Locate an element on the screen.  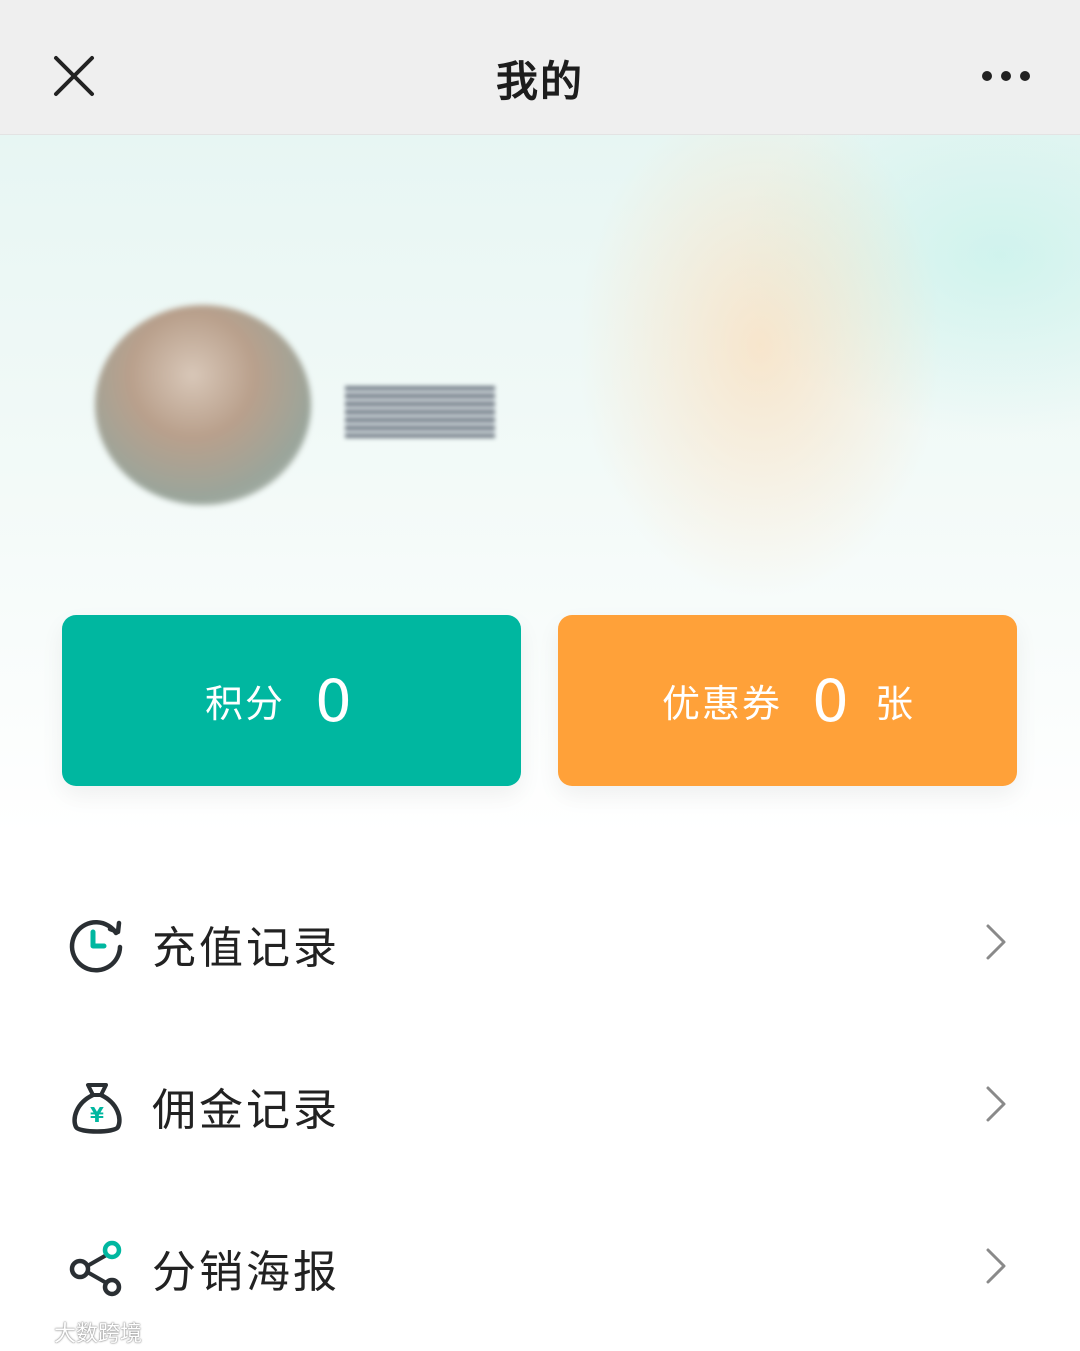
menu-item-distribution-poster: 分销海报 is located at coordinates (540, 1264).